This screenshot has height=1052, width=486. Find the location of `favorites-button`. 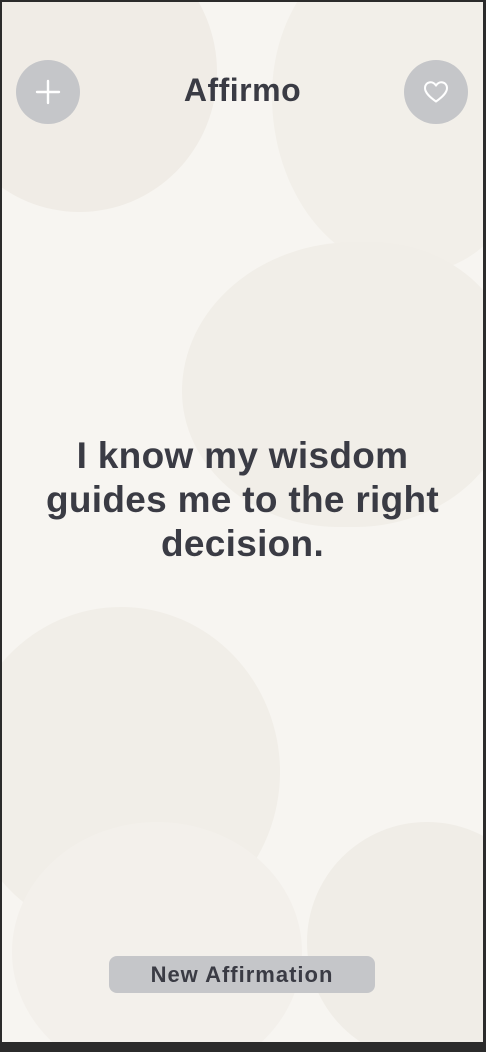

favorites-button is located at coordinates (436, 92).